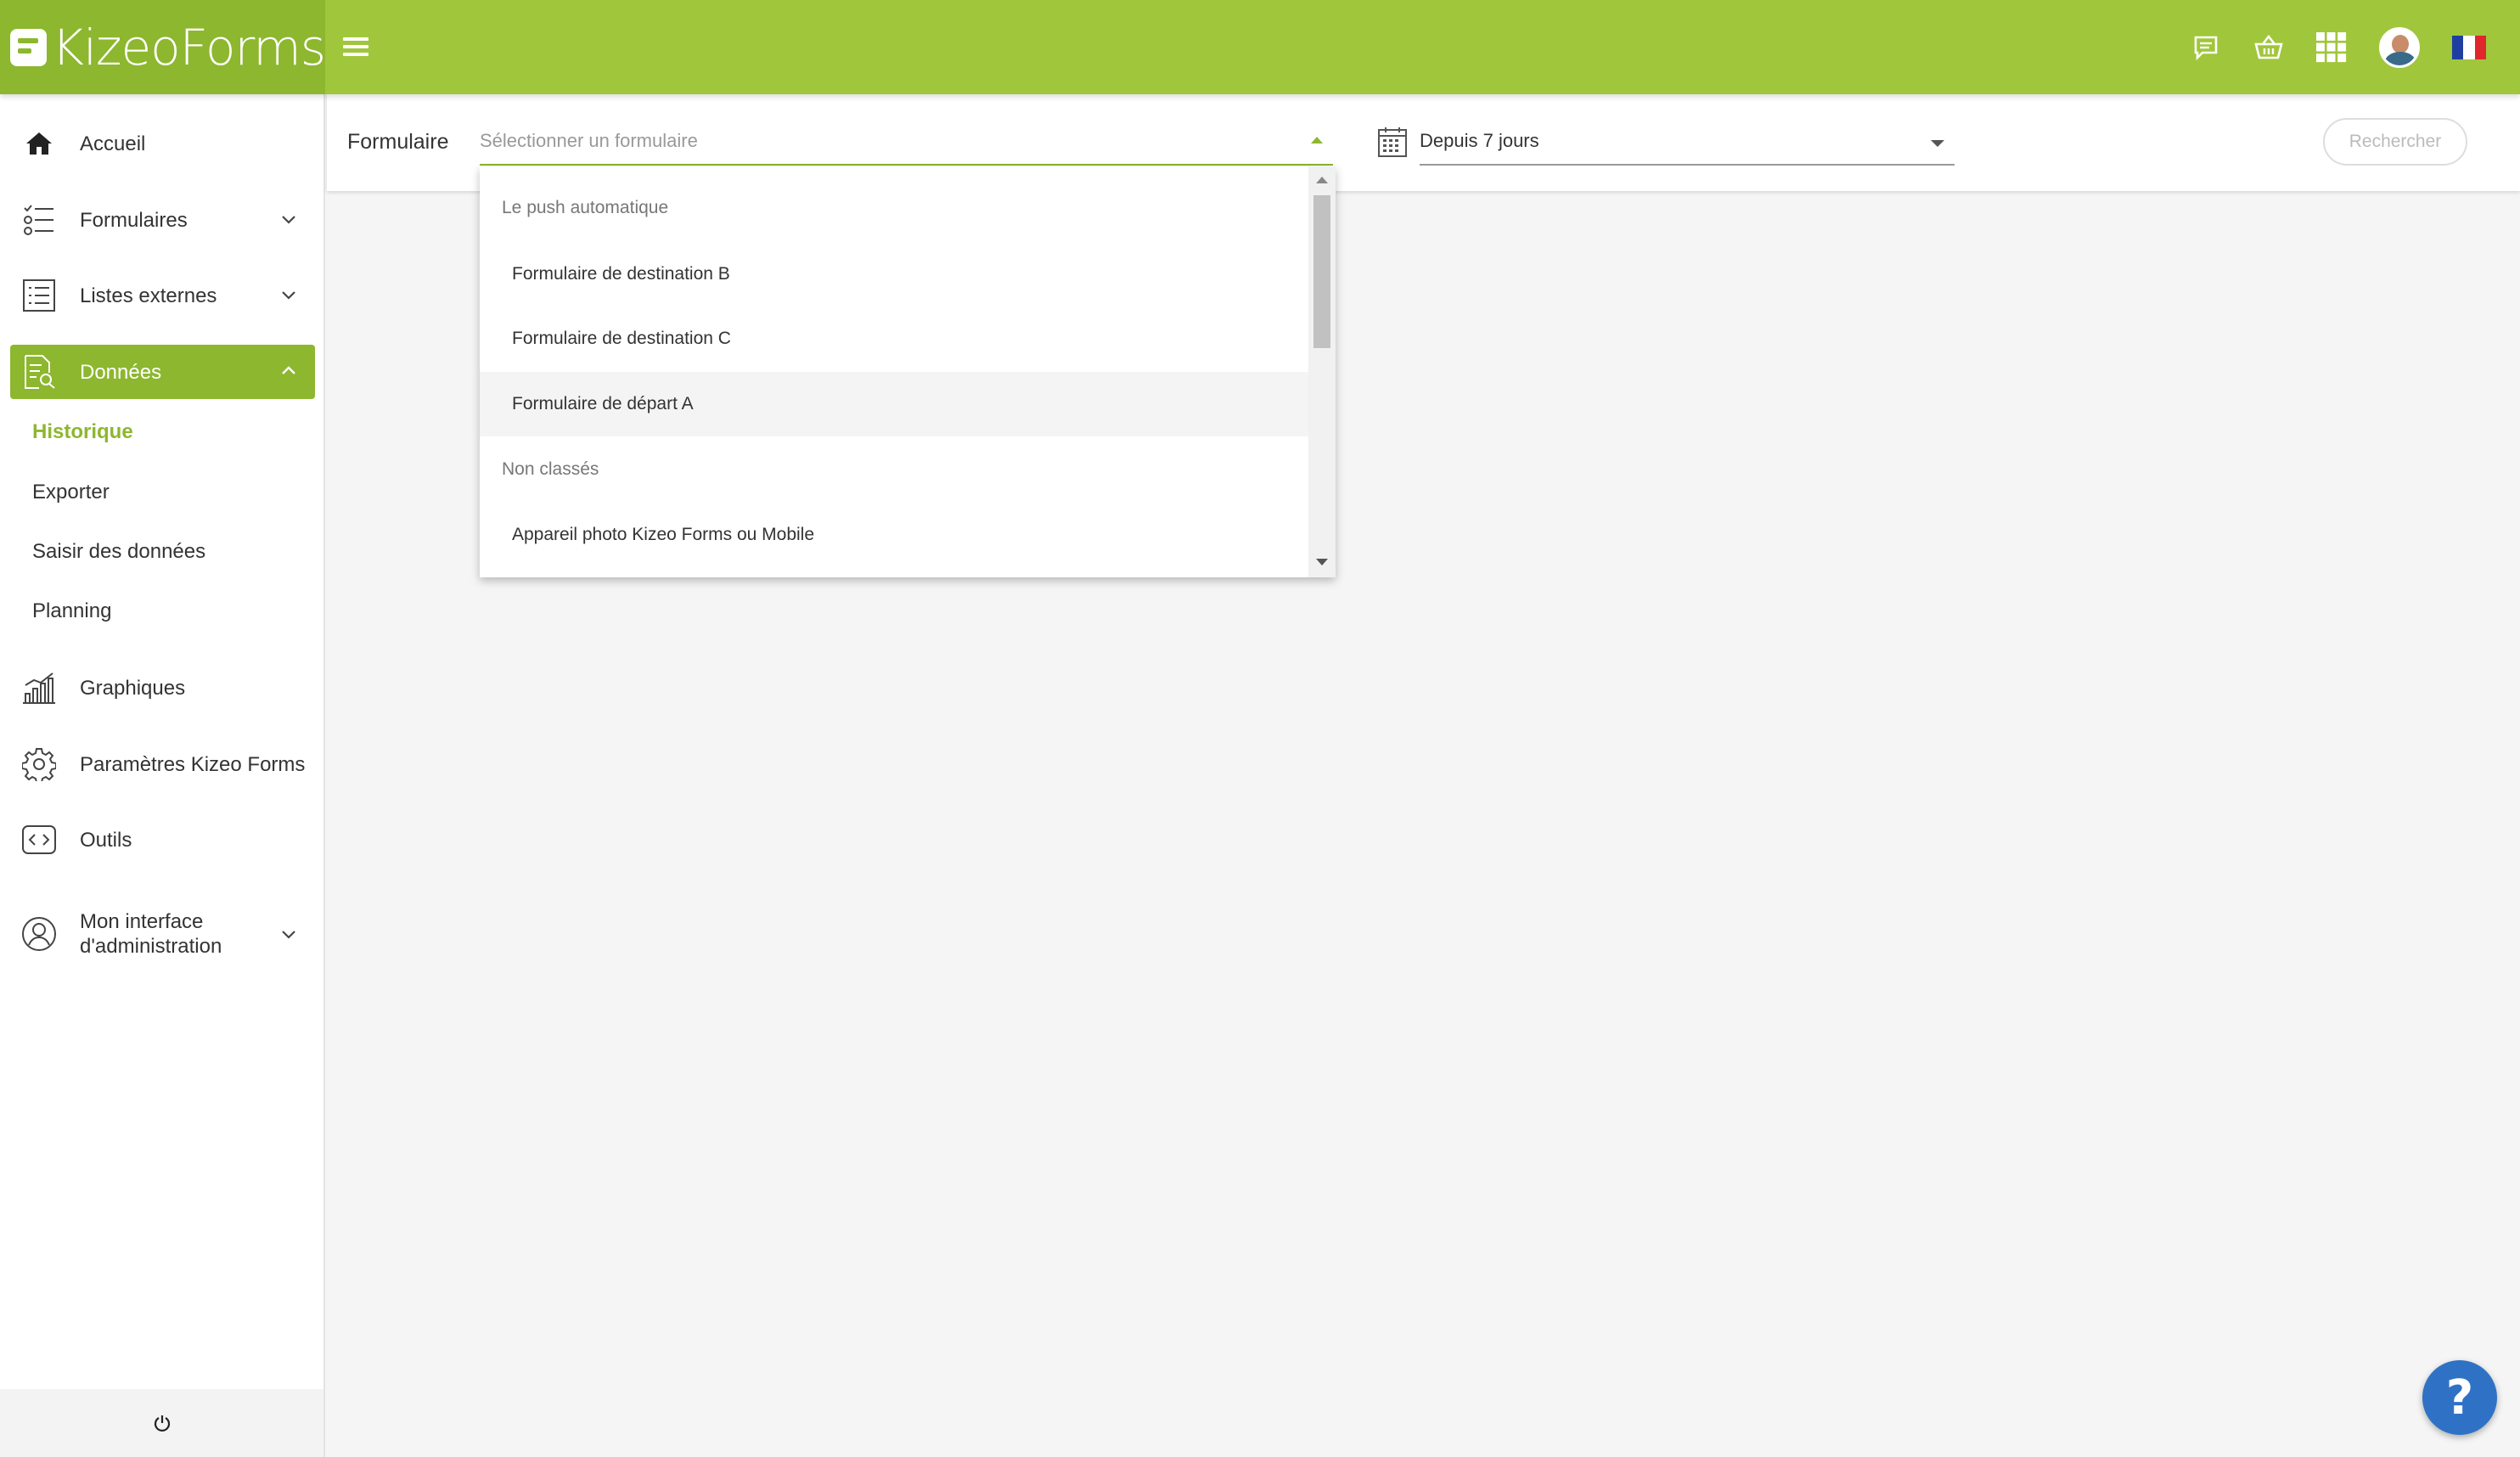 The height and width of the screenshot is (1457, 2520). Describe the element at coordinates (39, 295) in the screenshot. I see `external-list-icon` at that location.